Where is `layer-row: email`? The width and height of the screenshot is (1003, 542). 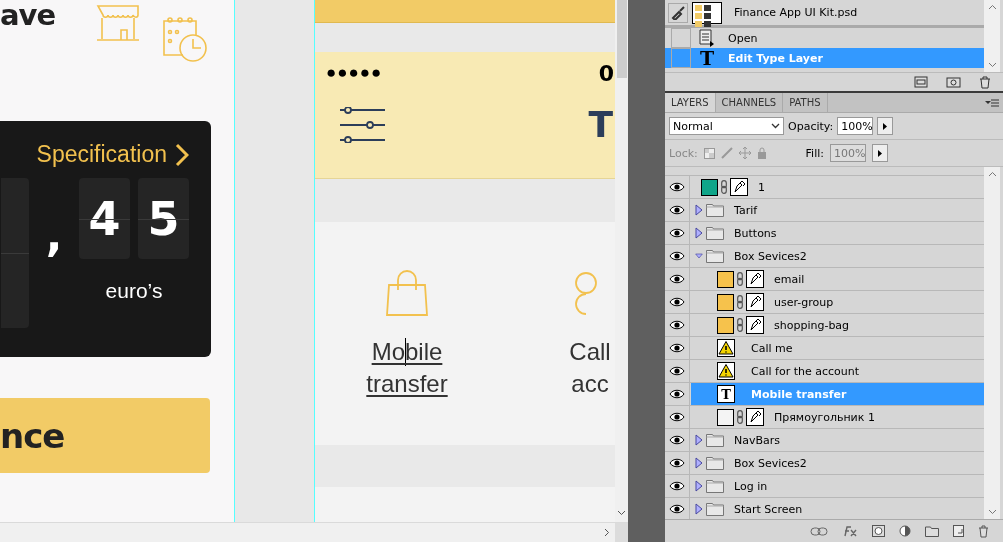
layer-row: email is located at coordinates (824, 279).